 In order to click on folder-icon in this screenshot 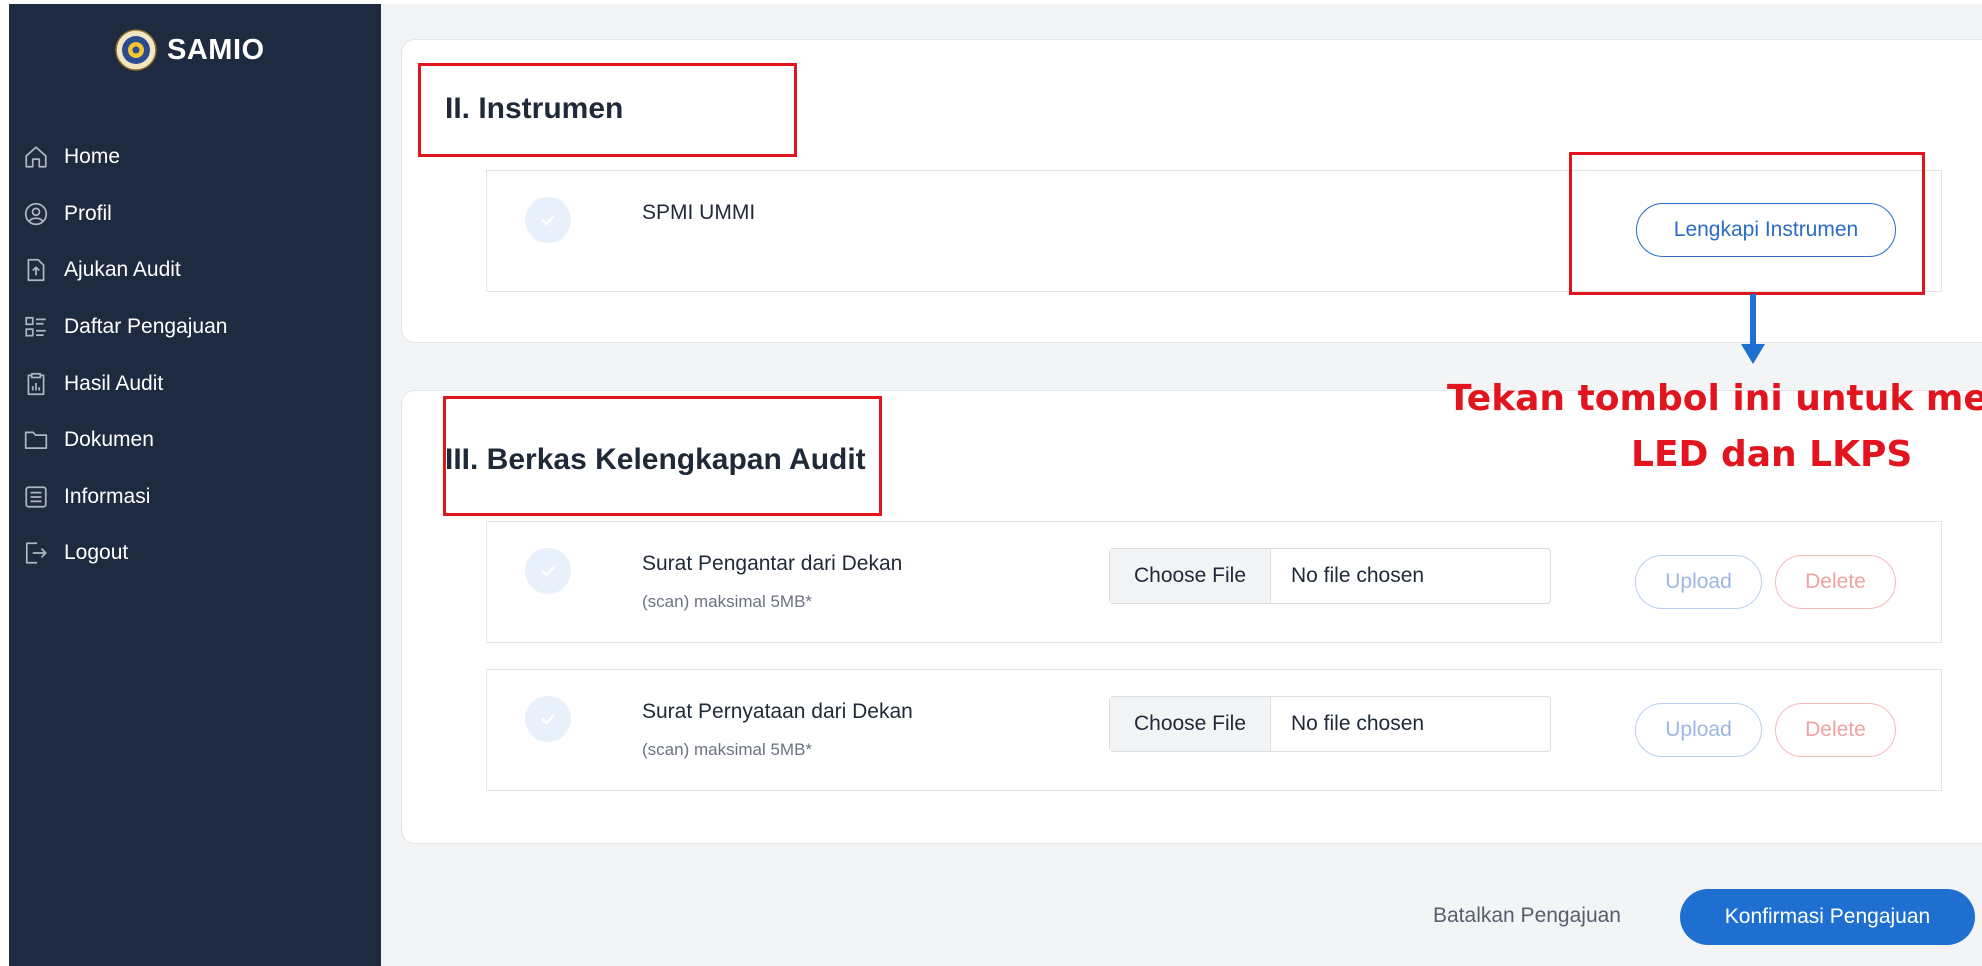, I will do `click(36, 440)`.